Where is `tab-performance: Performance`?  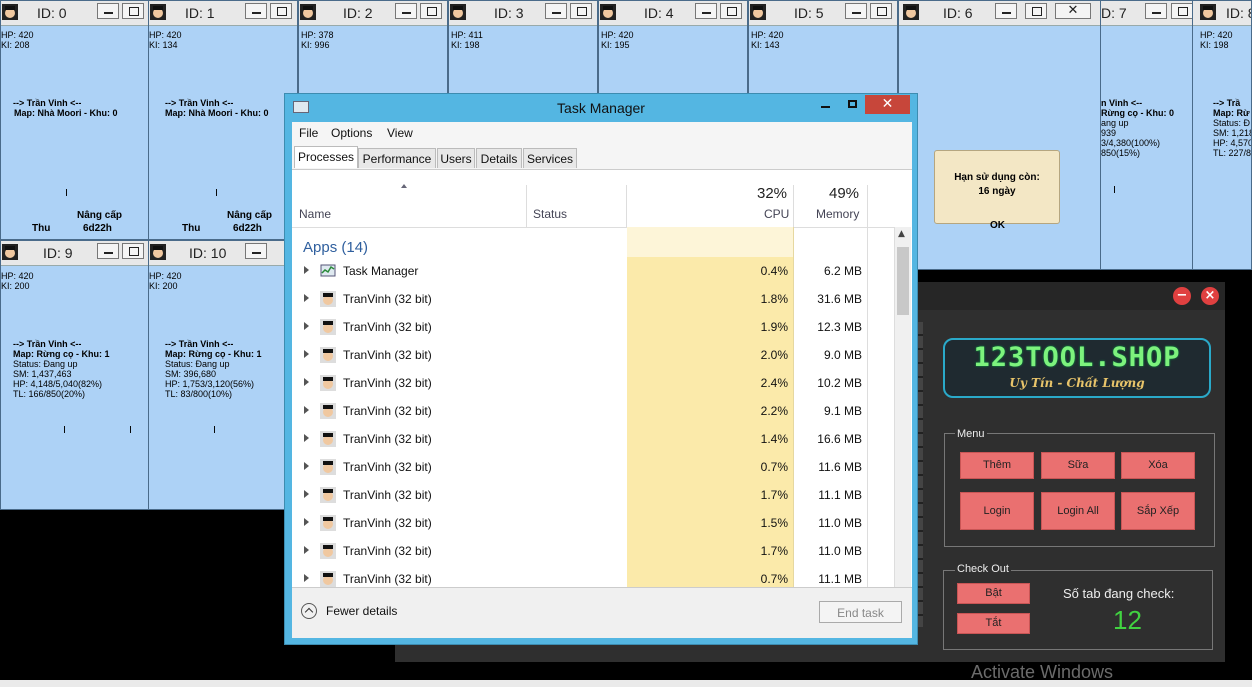
tab-performance: Performance is located at coordinates (397, 158).